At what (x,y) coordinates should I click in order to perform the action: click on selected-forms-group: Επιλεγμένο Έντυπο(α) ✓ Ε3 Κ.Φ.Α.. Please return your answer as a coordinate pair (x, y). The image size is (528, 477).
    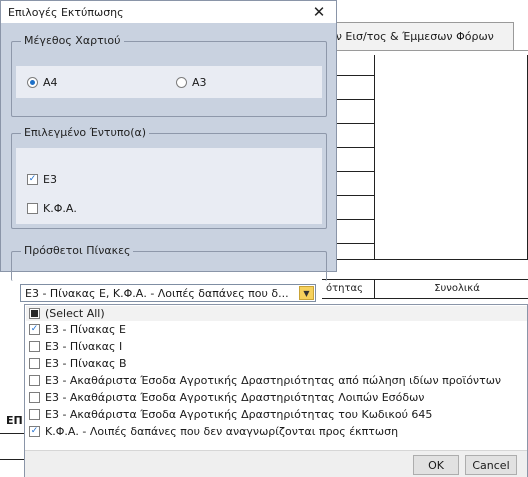
    Looking at the image, I should click on (169, 177).